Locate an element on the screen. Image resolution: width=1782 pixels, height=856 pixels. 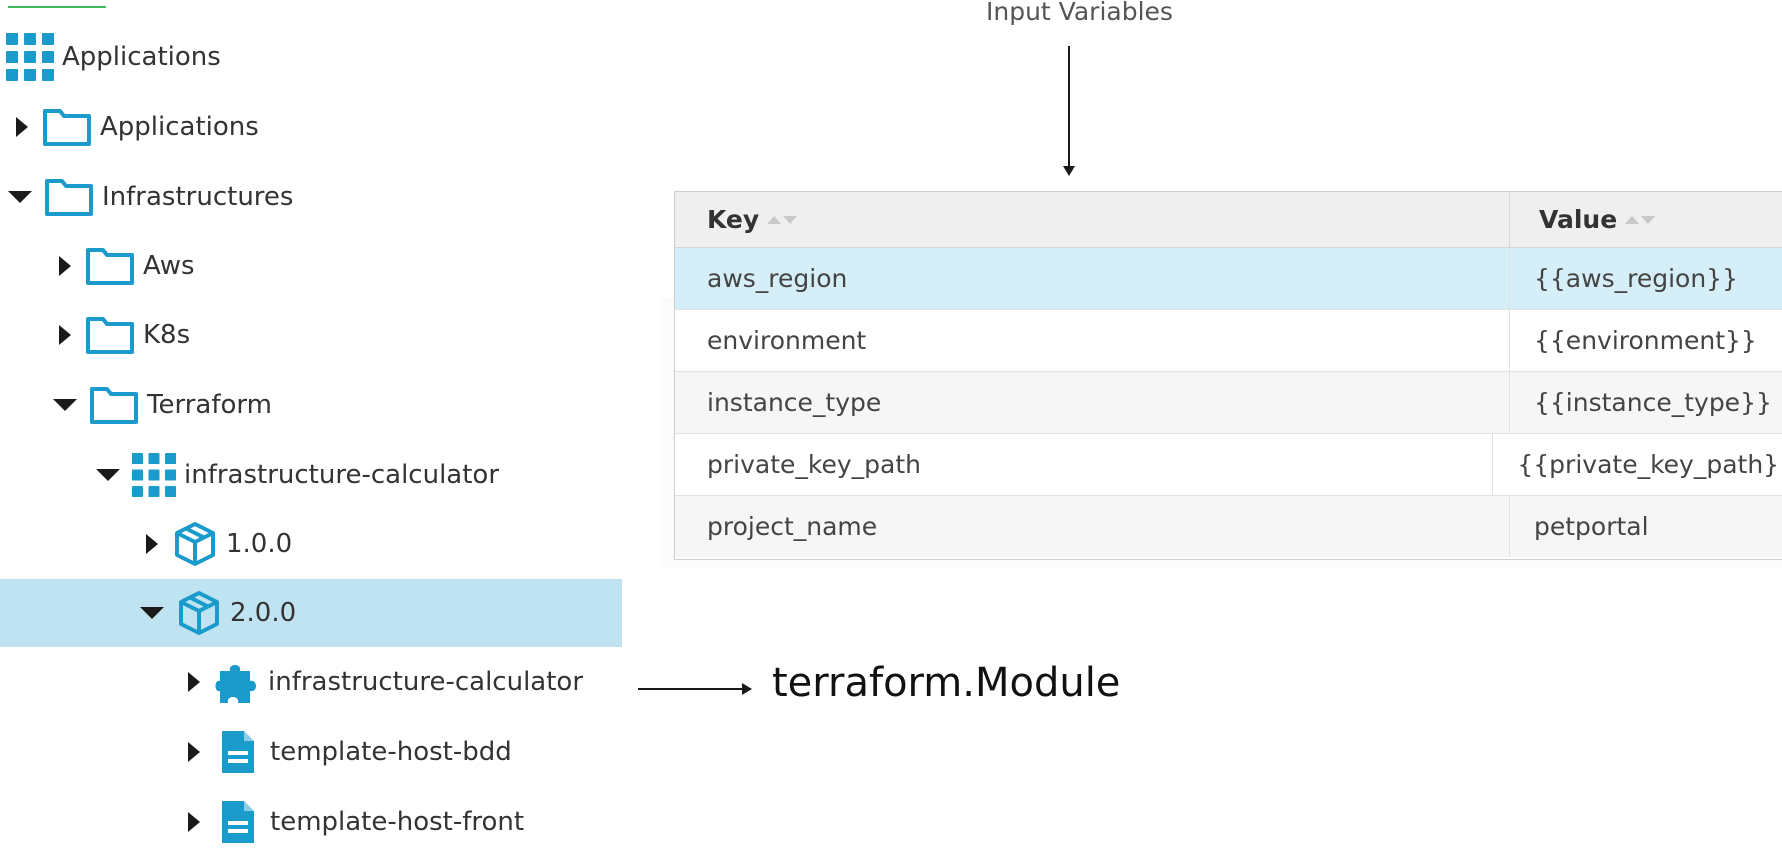
table-row: instance_type {{instance_type}} is located at coordinates (1228, 403).